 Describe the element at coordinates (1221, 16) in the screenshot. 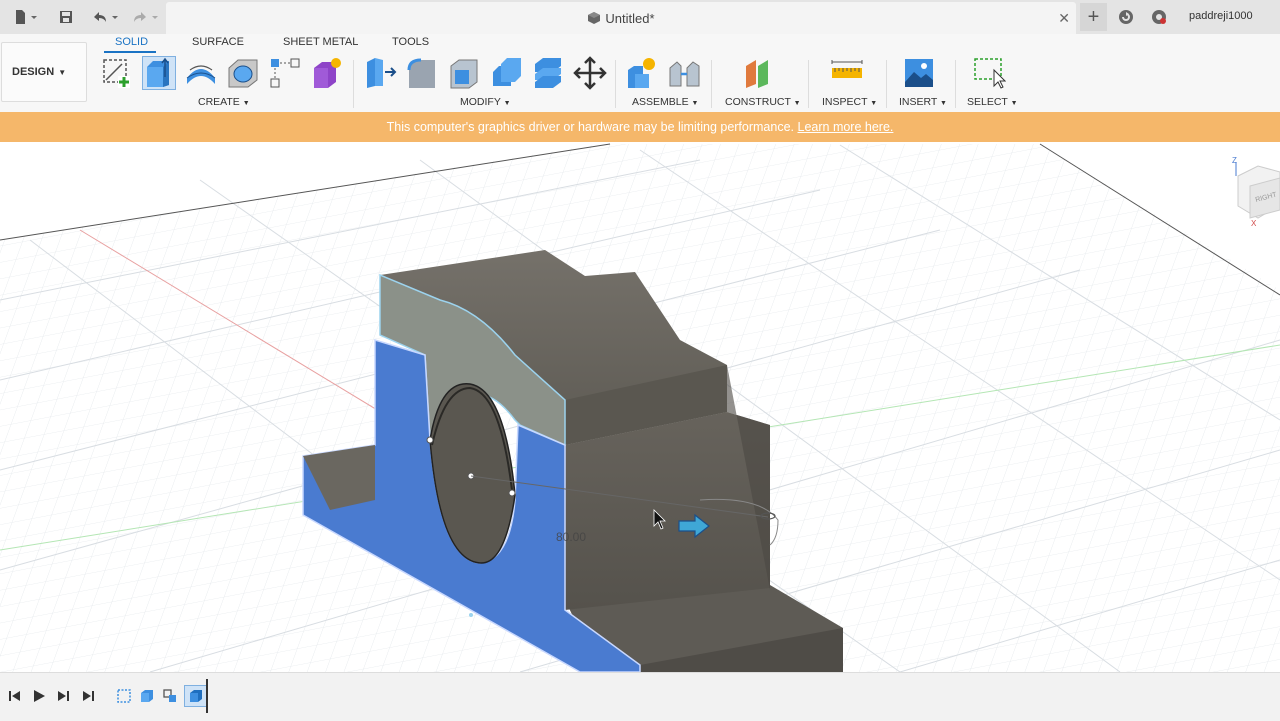

I see `user-name: paddreji1000` at that location.